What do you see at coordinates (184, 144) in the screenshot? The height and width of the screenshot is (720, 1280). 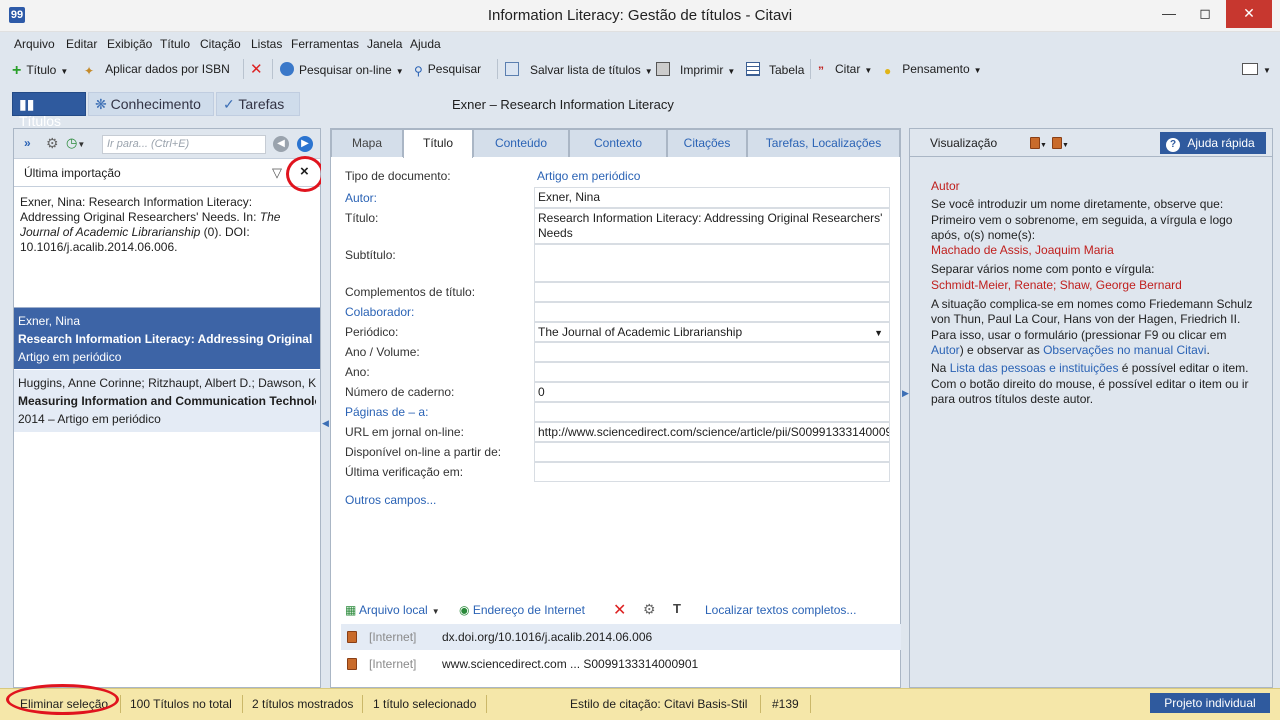 I see `search-input: Ir para... (Ctrl+E)` at bounding box center [184, 144].